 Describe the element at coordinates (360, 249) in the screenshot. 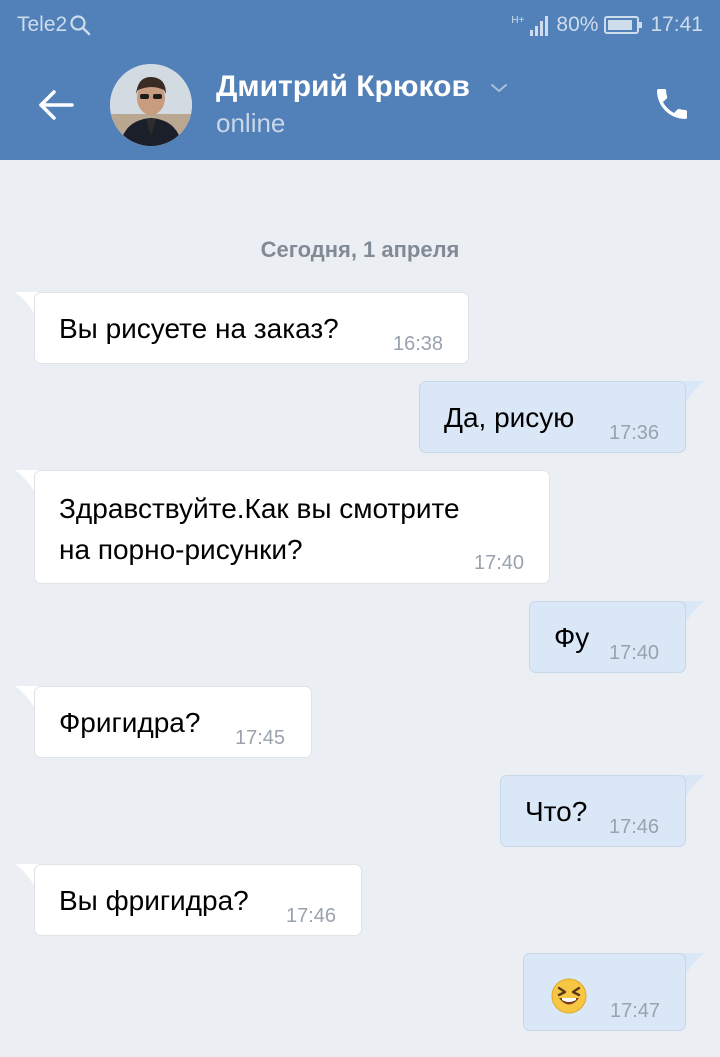

I see `date-separator: Сегодня, 1 апреля` at that location.